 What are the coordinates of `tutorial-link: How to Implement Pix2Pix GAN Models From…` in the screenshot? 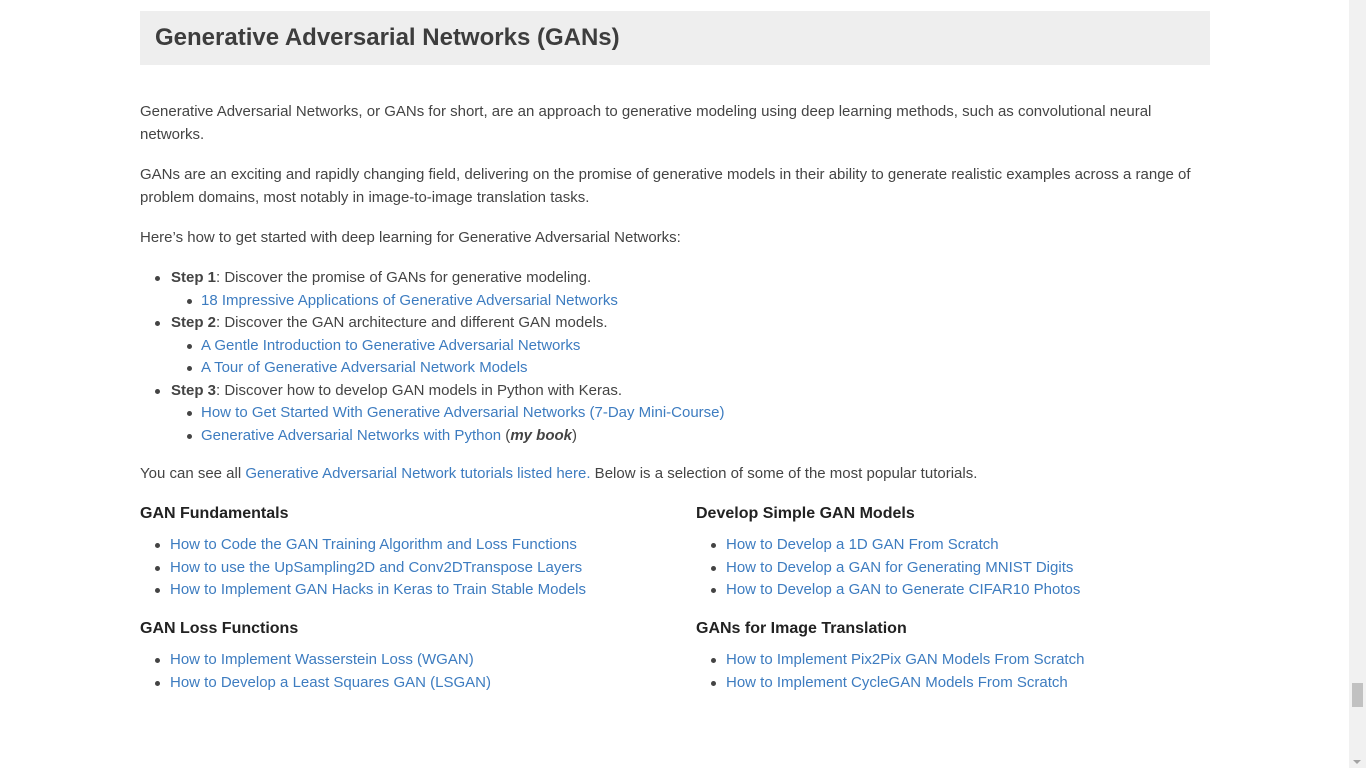 It's located at (905, 659).